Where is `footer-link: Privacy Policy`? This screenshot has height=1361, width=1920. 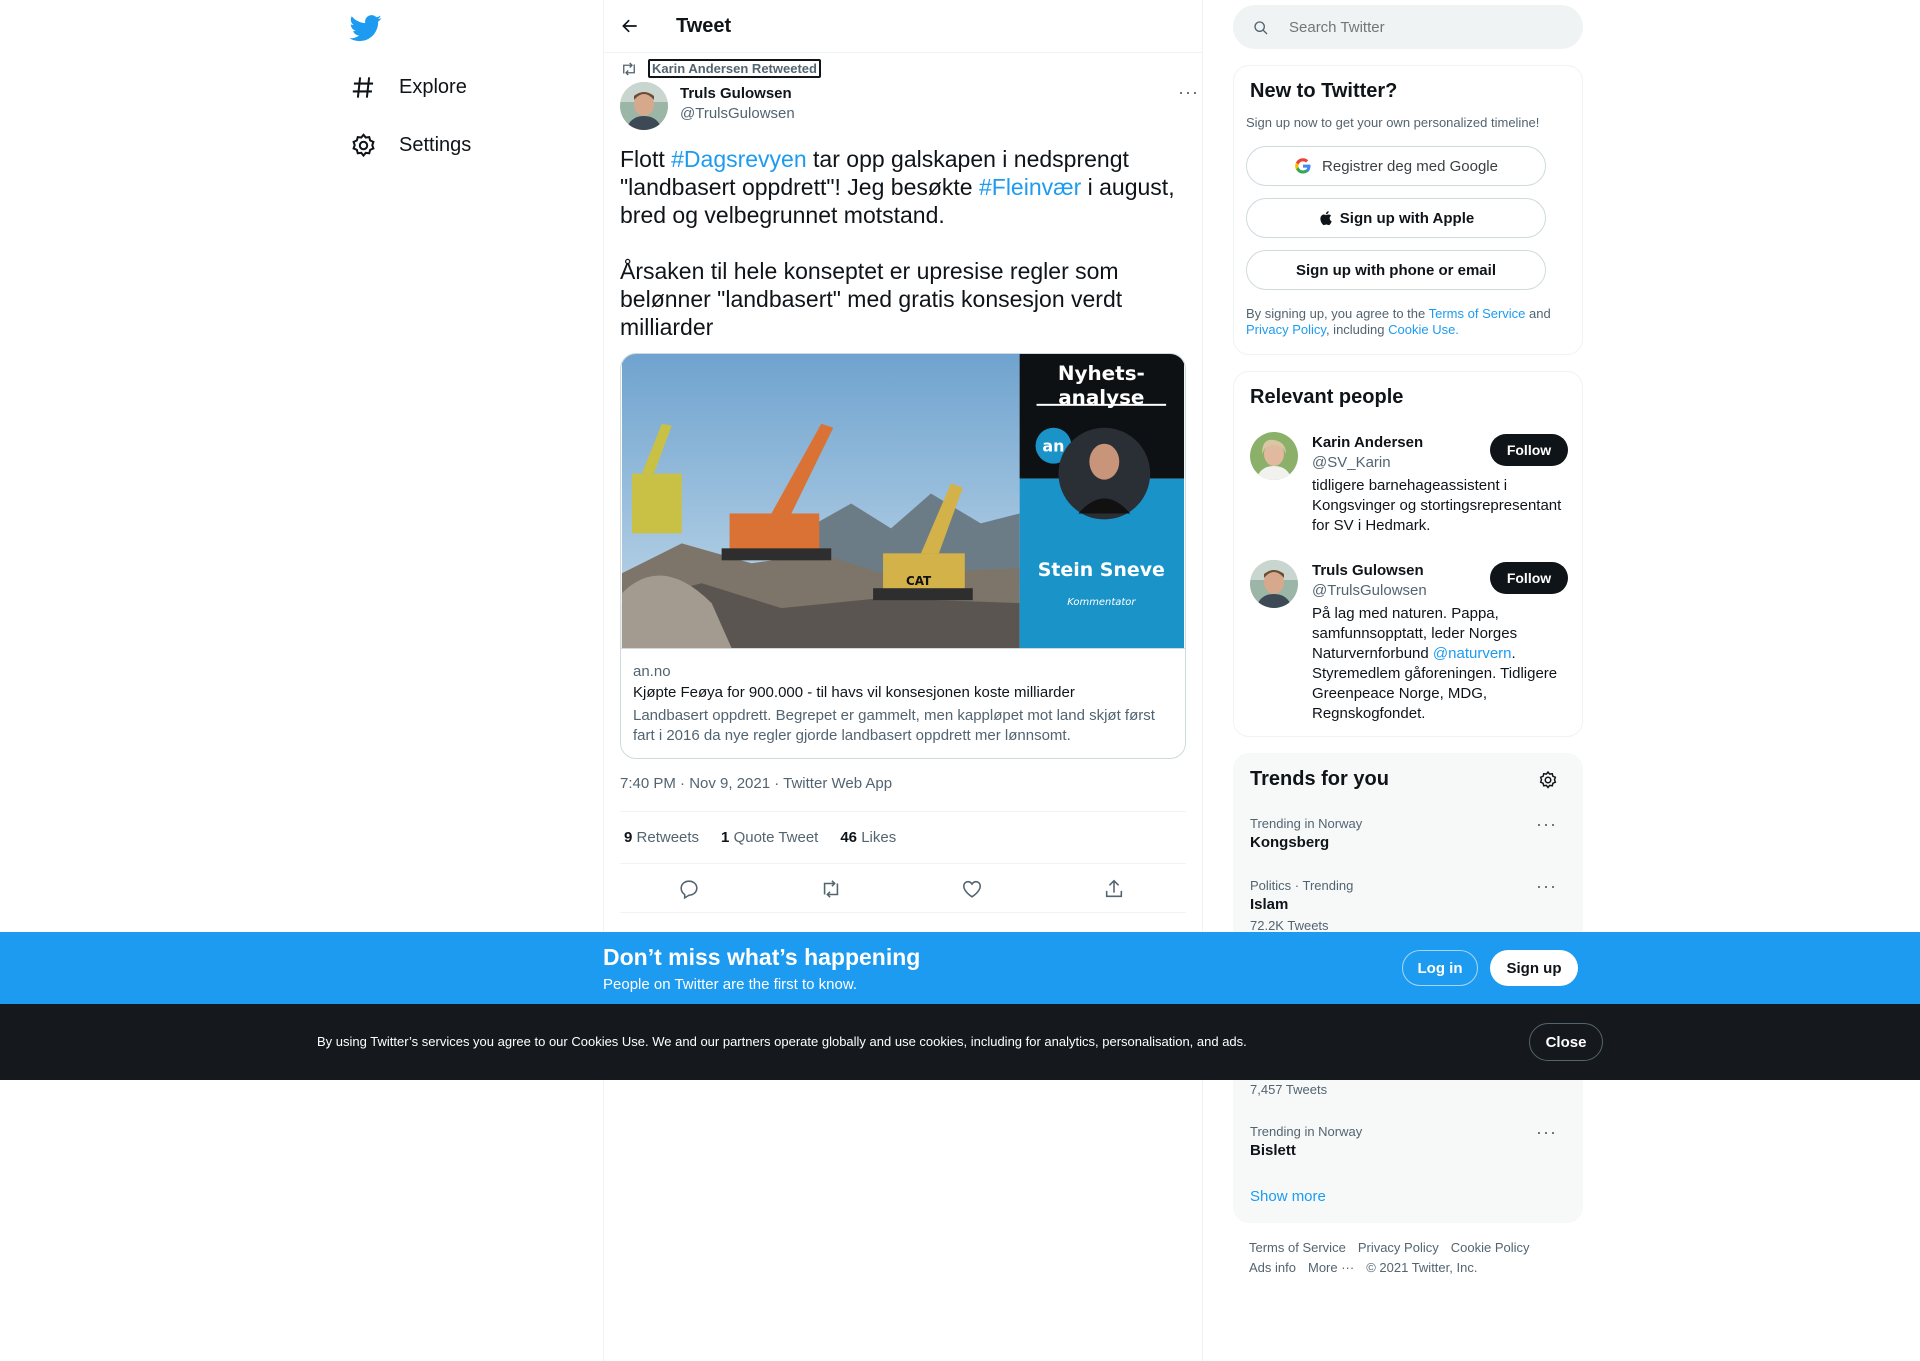
footer-link: Privacy Policy is located at coordinates (1398, 1247).